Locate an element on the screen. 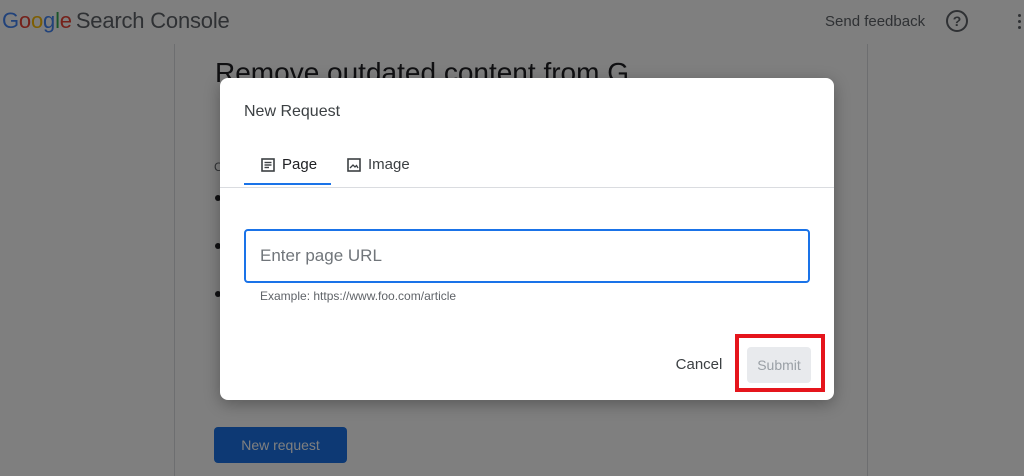 This screenshot has height=476, width=1024. request-type-tabs: Page Image is located at coordinates (527, 165).